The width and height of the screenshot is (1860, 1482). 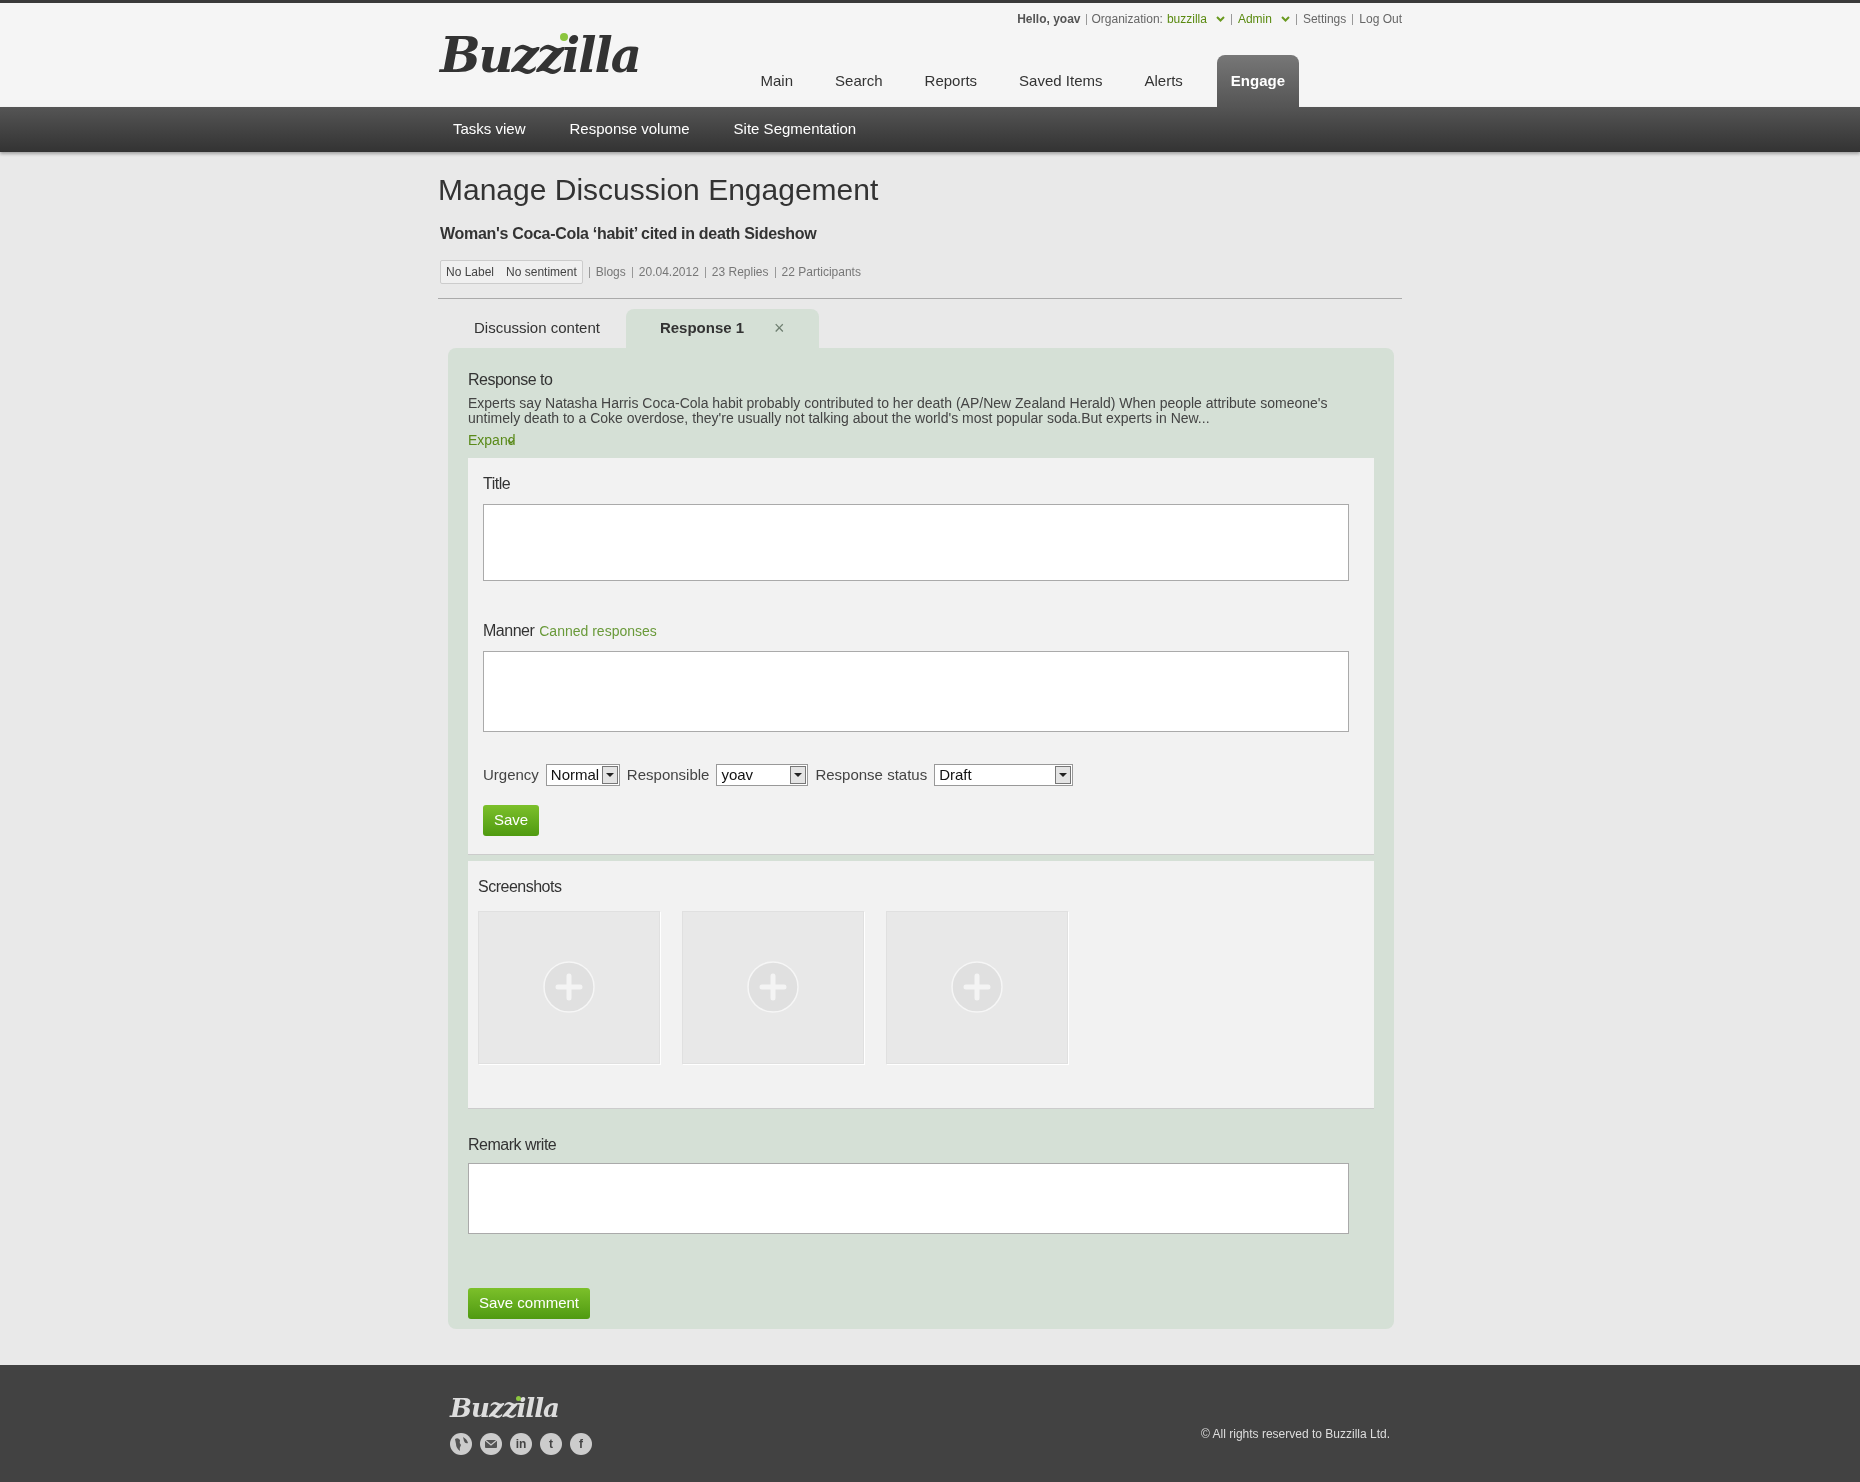 What do you see at coordinates (582, 775) in the screenshot?
I see `select-dropdown: Normal` at bounding box center [582, 775].